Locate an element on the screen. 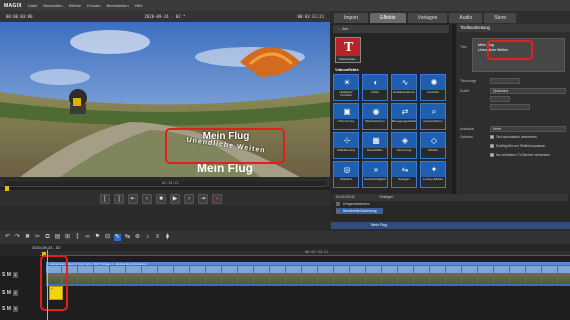 This screenshot has width=570, height=320. option-wrap-checkbox: ✓ Text automatisch umbrechen is located at coordinates (513, 137).